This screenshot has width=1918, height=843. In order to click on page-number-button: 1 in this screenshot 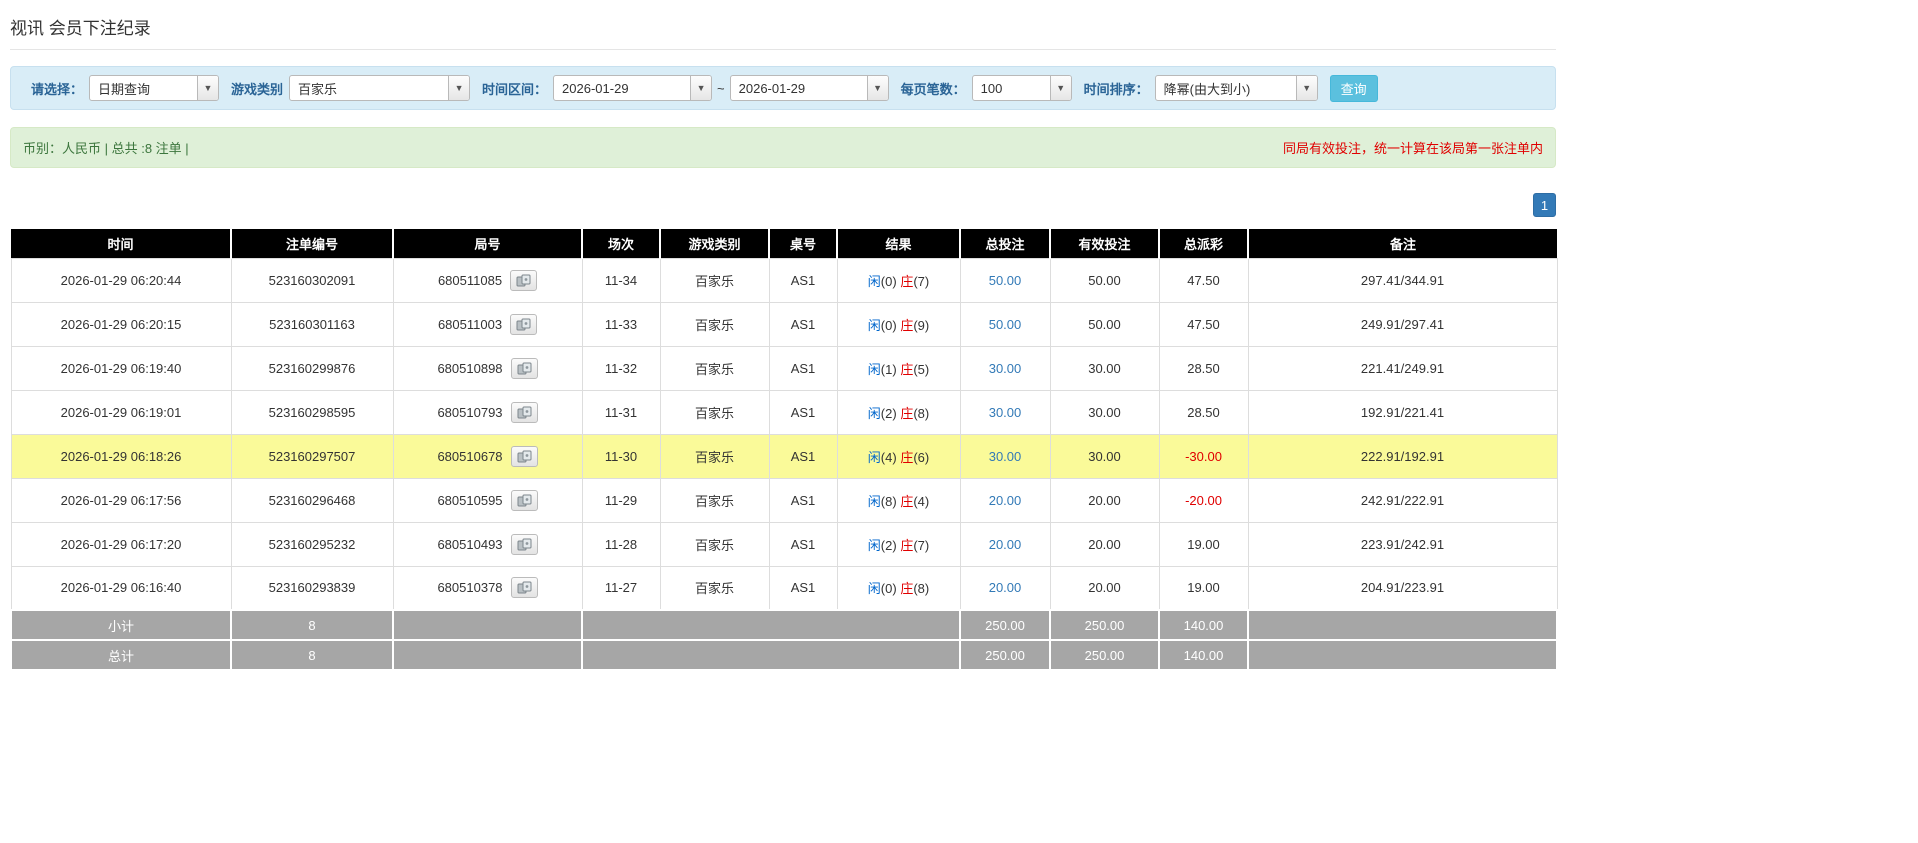, I will do `click(1544, 205)`.